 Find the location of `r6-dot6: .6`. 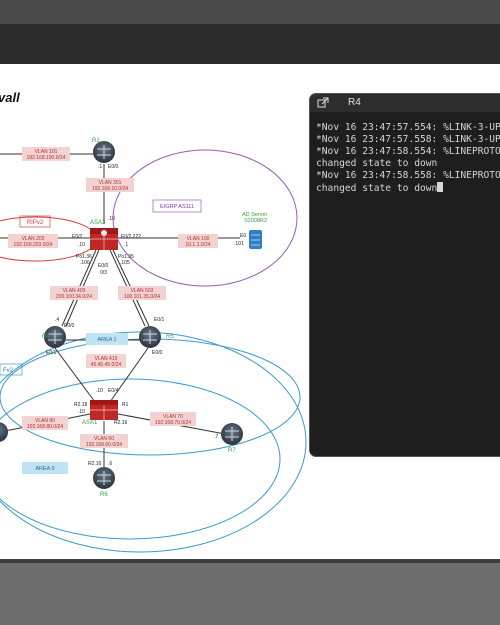

r6-dot6: .6 is located at coordinates (110, 464).